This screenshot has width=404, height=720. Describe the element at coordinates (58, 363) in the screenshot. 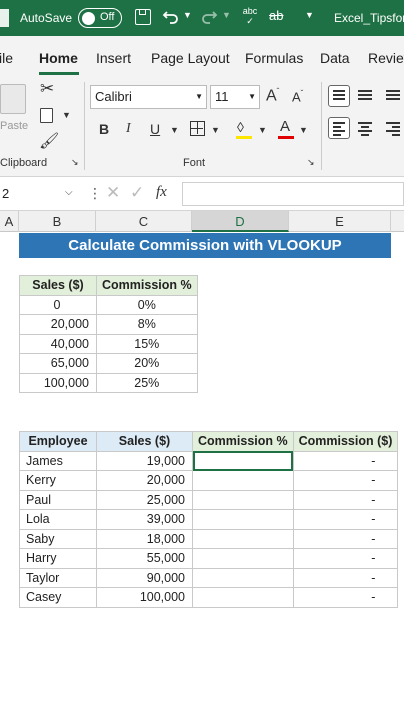

I see `table-cell: 65,000` at that location.